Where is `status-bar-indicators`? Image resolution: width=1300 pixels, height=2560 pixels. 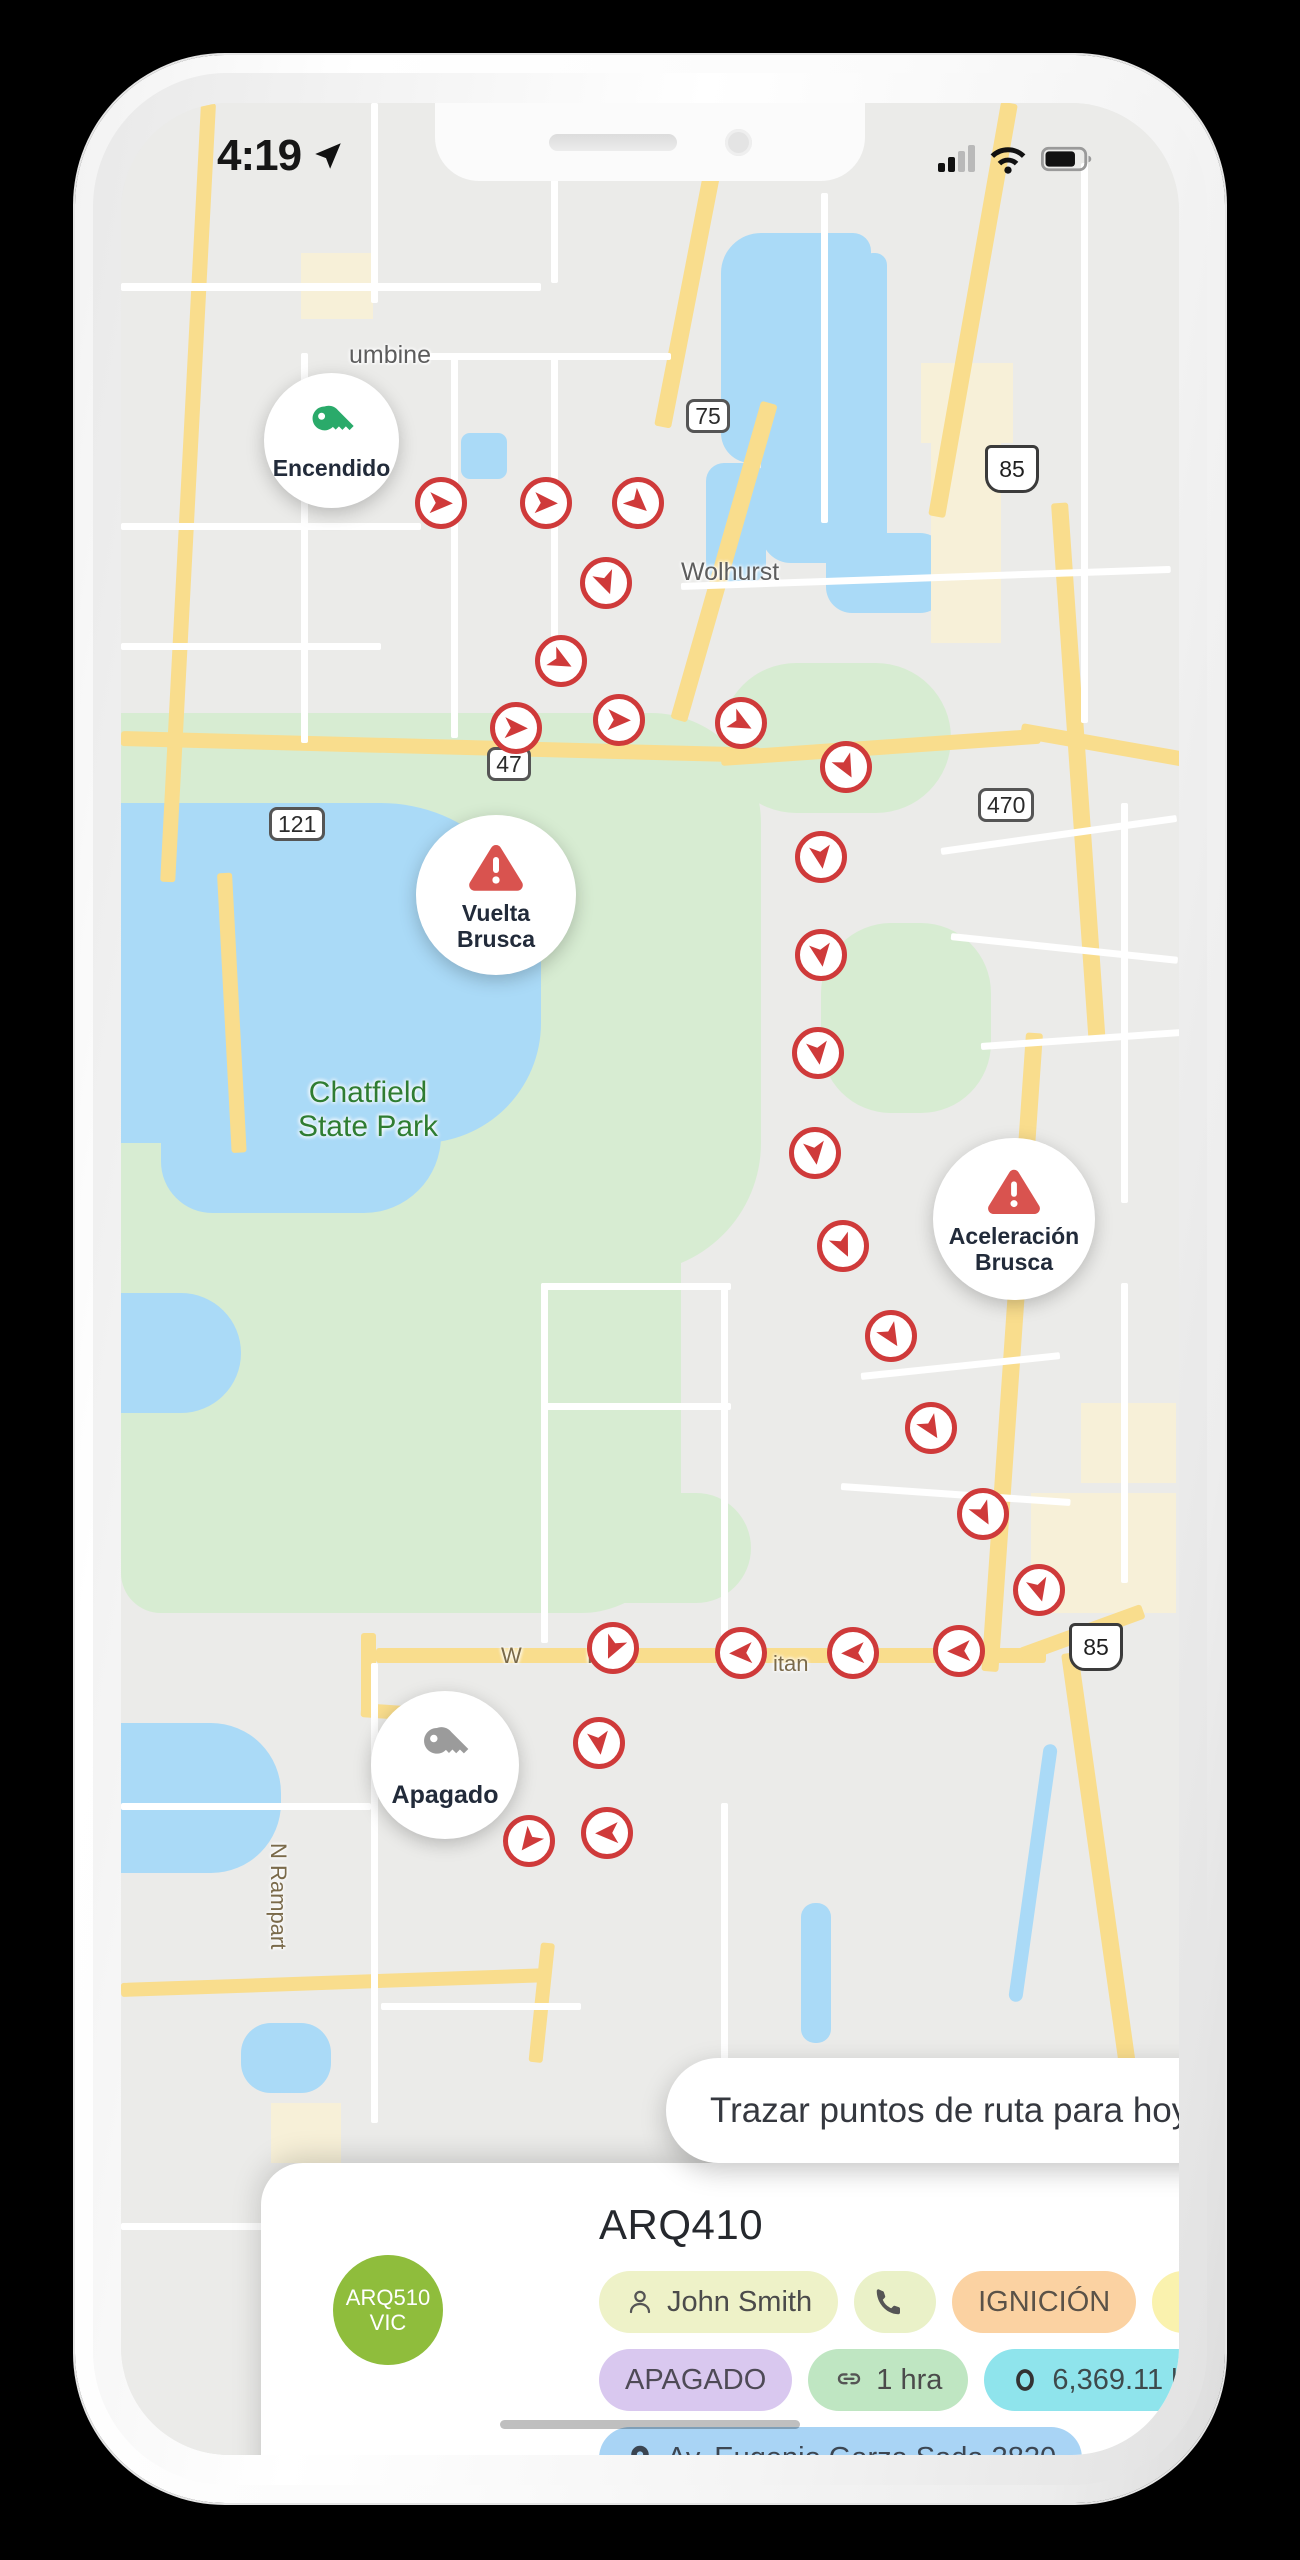 status-bar-indicators is located at coordinates (1015, 159).